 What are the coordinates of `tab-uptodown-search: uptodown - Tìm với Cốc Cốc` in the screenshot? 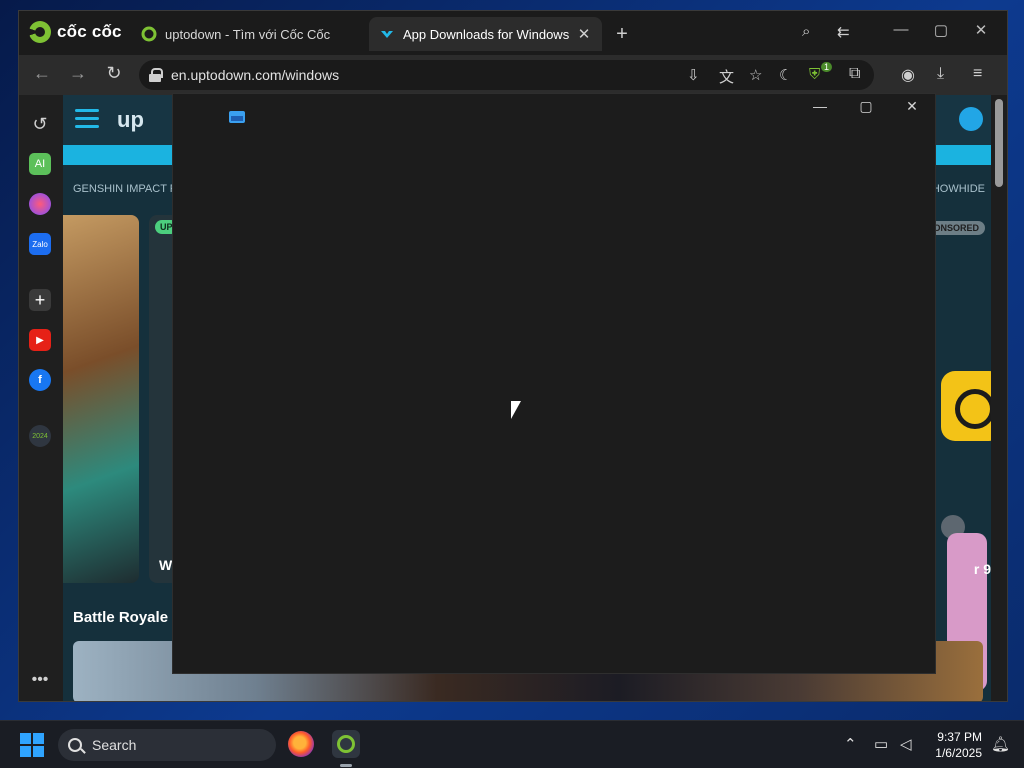 It's located at (248, 34).